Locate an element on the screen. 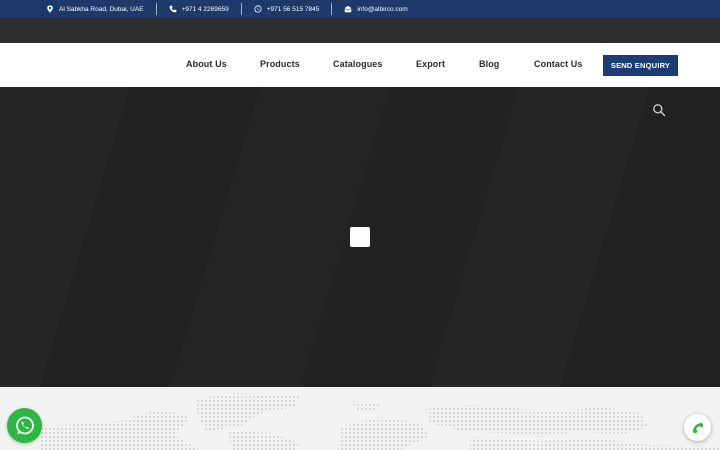 This screenshot has height=450, width=720. whatsapp-link: +971 56 515 7845 is located at coordinates (287, 9).